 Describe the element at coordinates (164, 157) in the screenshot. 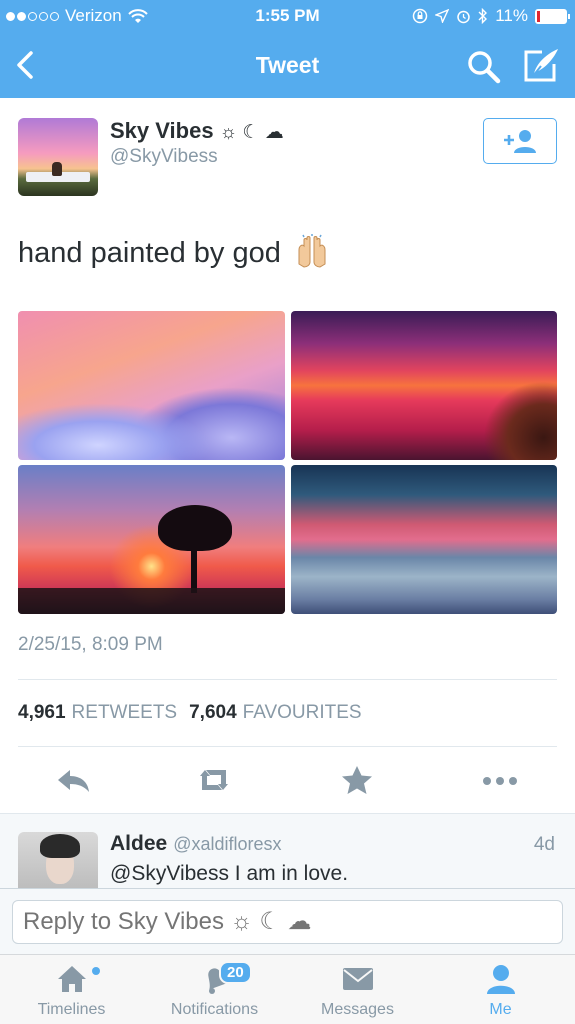

I see `author-handle: @SkyVibess` at that location.